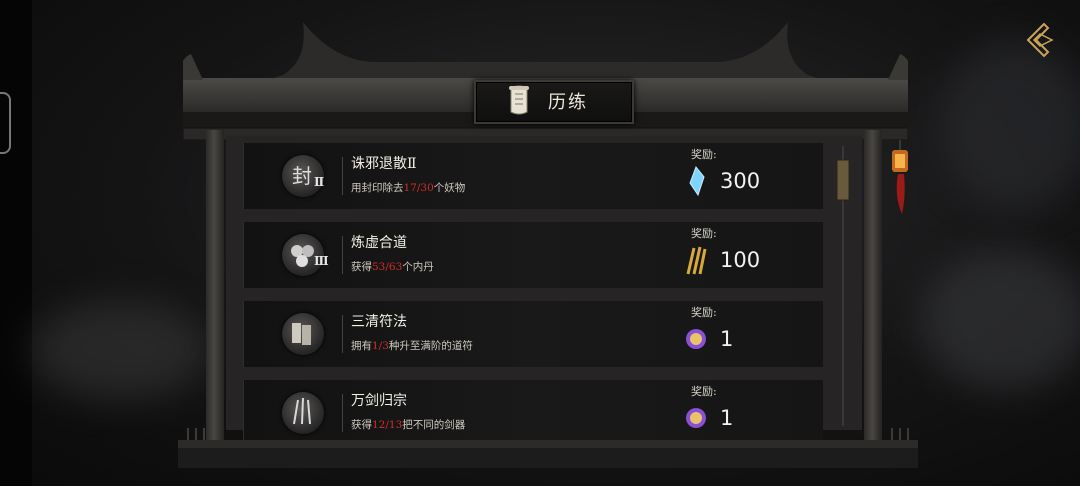 Image resolution: width=1080 pixels, height=486 pixels. I want to click on pavilion-base-railing, so click(548, 448).